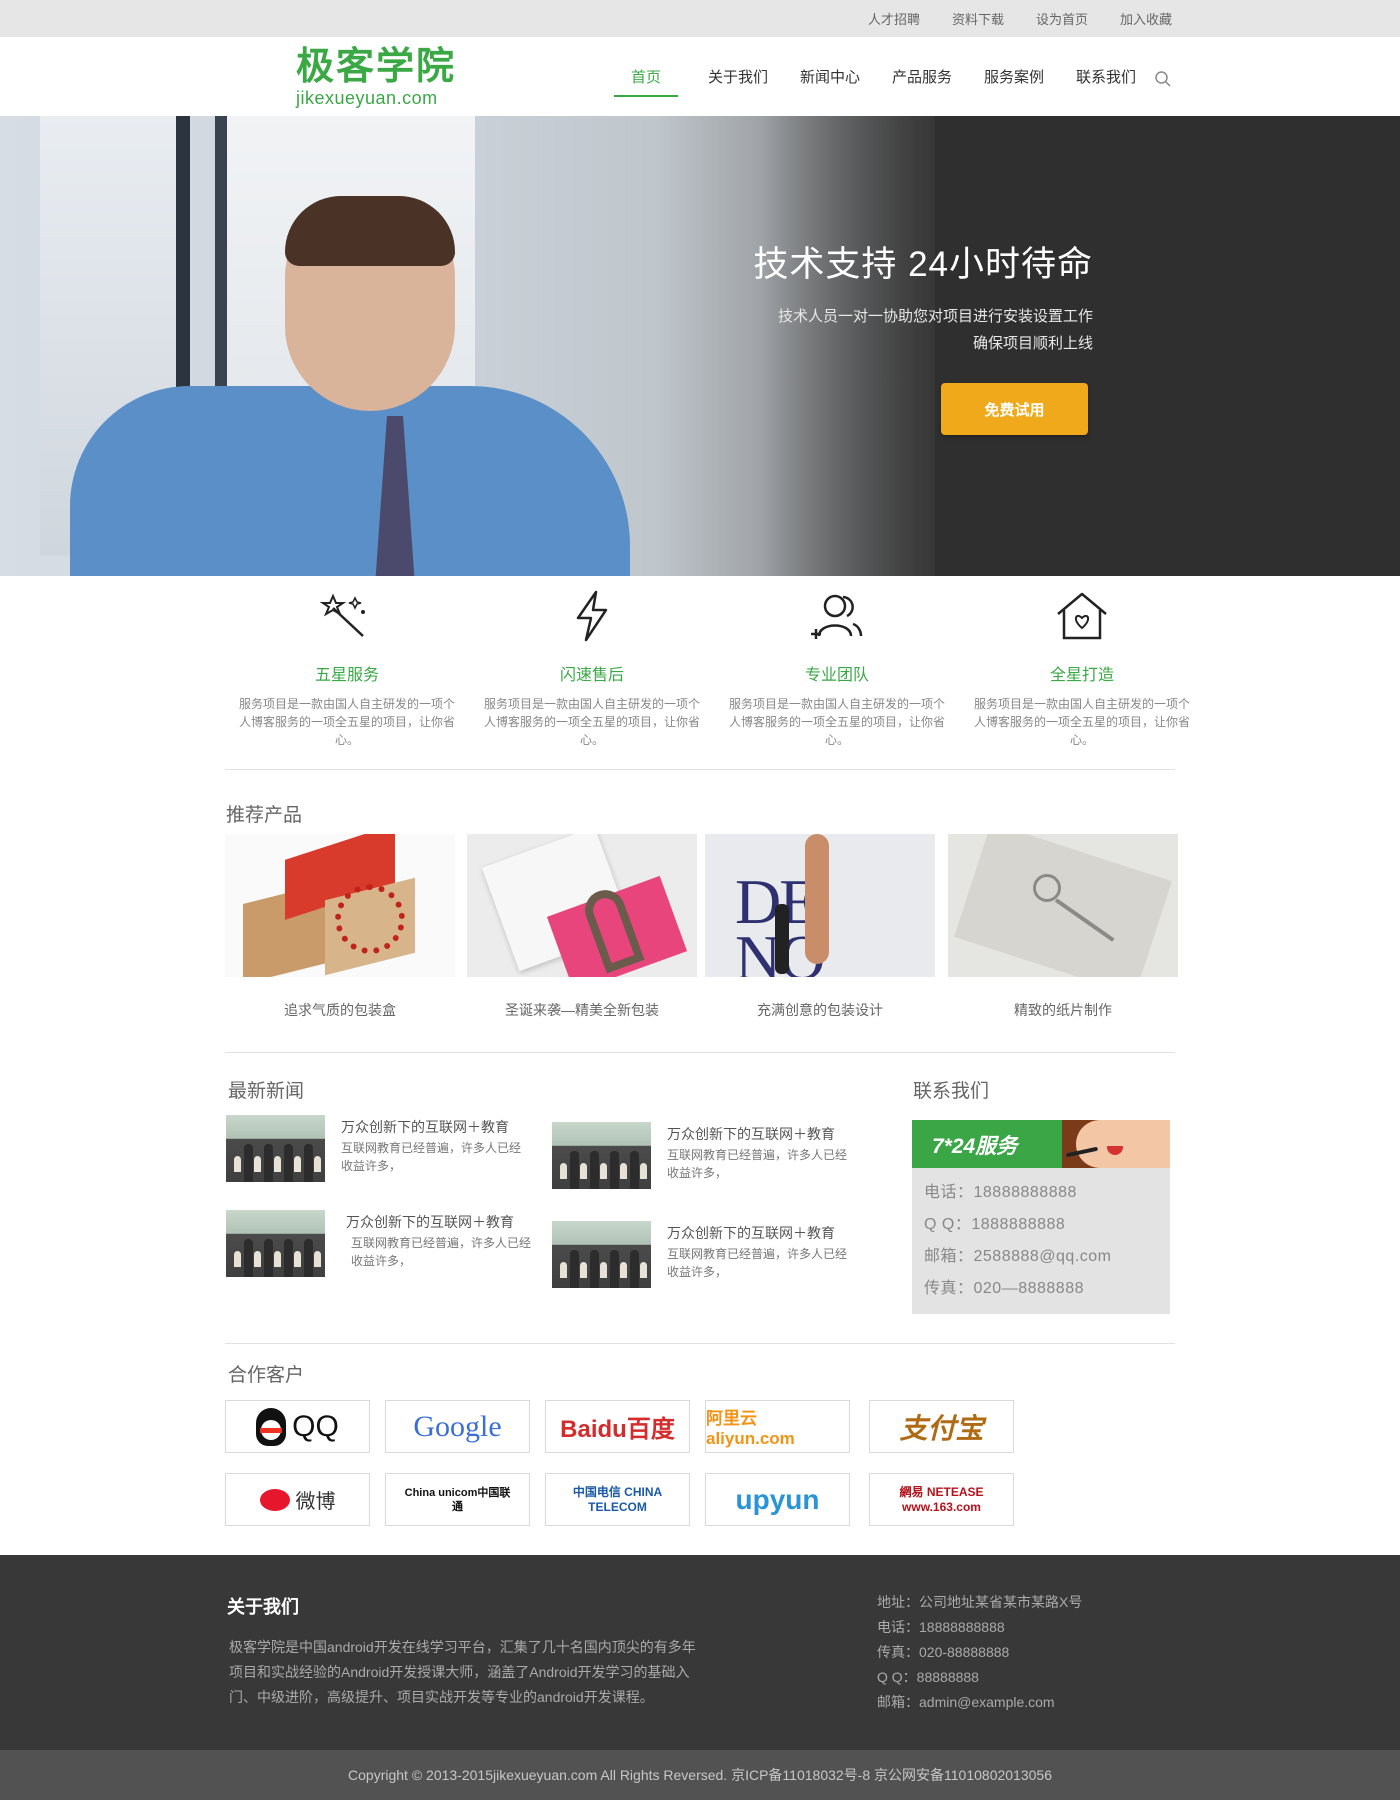  I want to click on nav-item-contact: 联系我们, so click(1106, 76).